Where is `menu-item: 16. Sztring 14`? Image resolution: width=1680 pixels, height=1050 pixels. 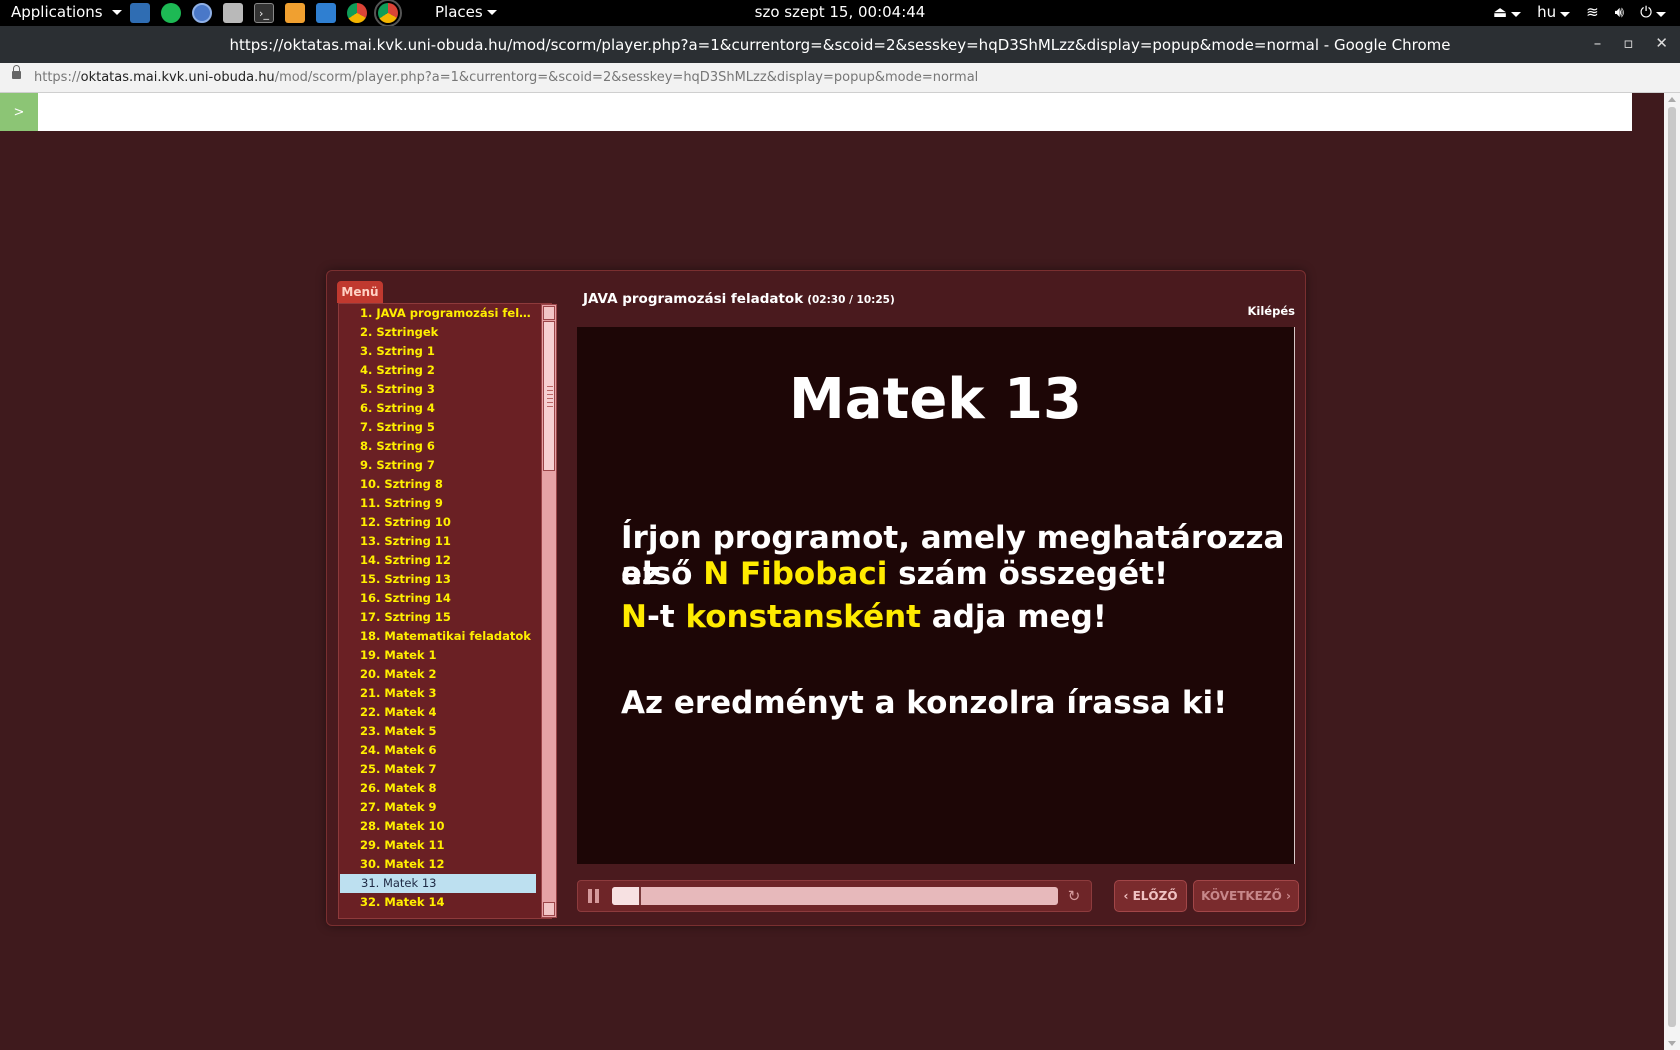
menu-item: 16. Sztring 14 is located at coordinates (437, 598).